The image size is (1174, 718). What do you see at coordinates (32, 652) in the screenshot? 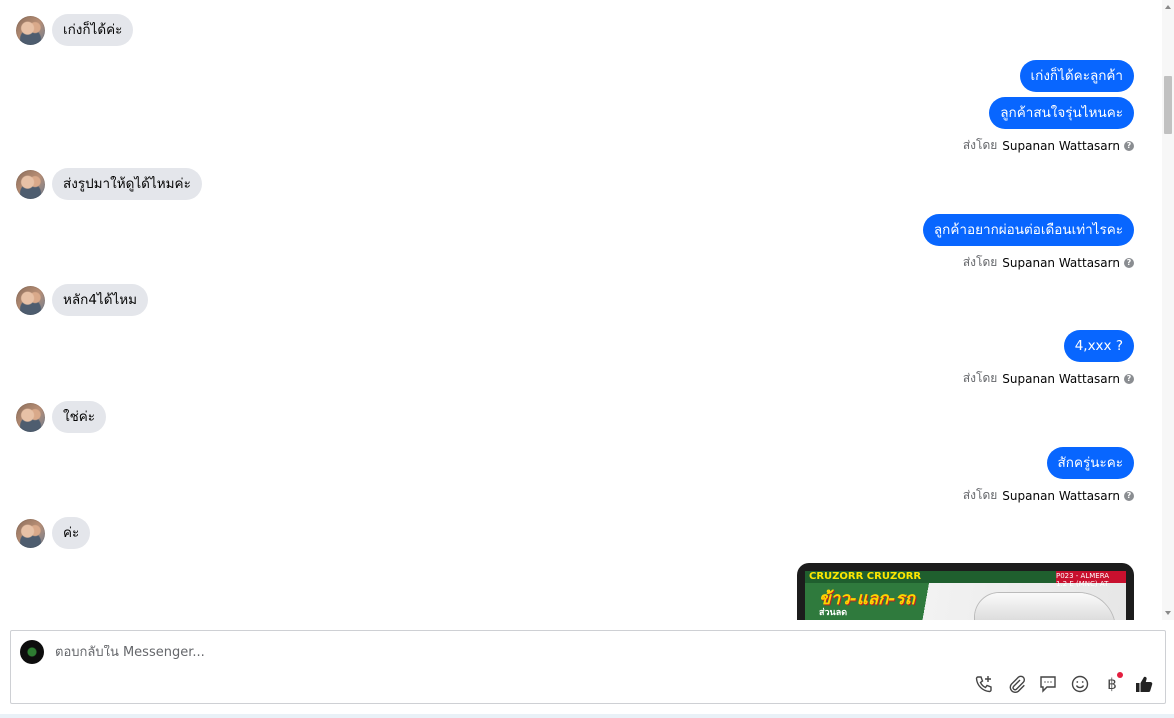
I see `page-avatar` at bounding box center [32, 652].